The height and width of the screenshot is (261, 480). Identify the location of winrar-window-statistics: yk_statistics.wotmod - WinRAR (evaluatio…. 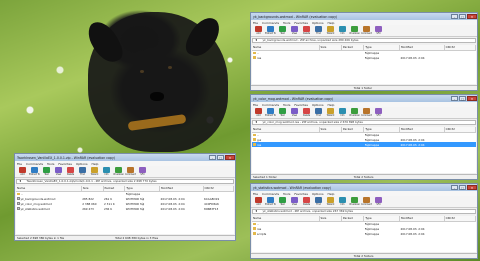
(364, 221).